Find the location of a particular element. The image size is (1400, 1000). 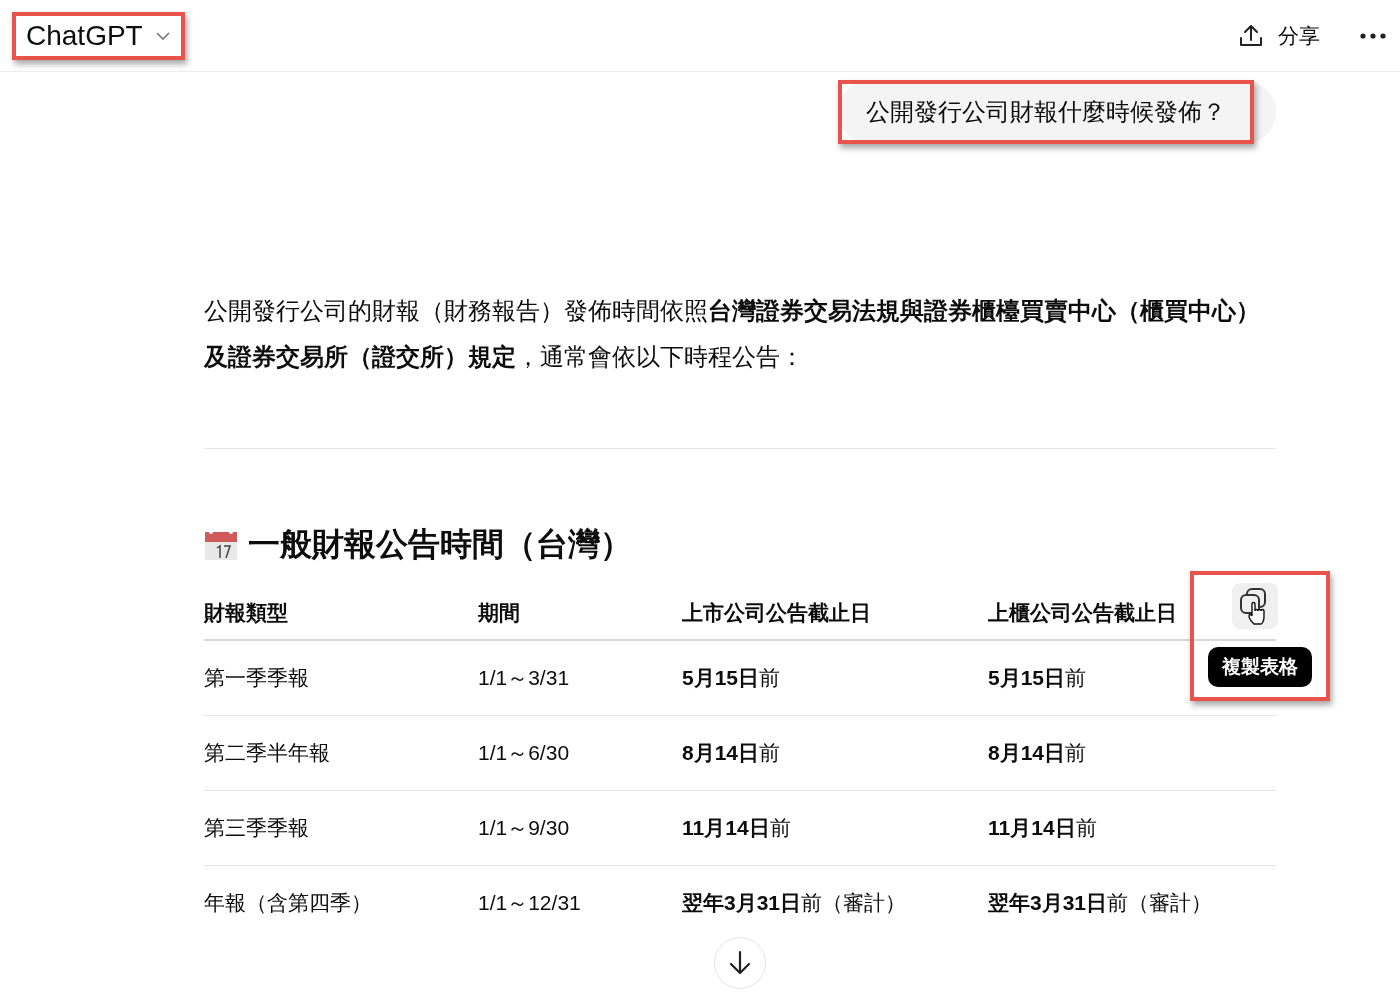

column-header: 財報類型 is located at coordinates (341, 613).